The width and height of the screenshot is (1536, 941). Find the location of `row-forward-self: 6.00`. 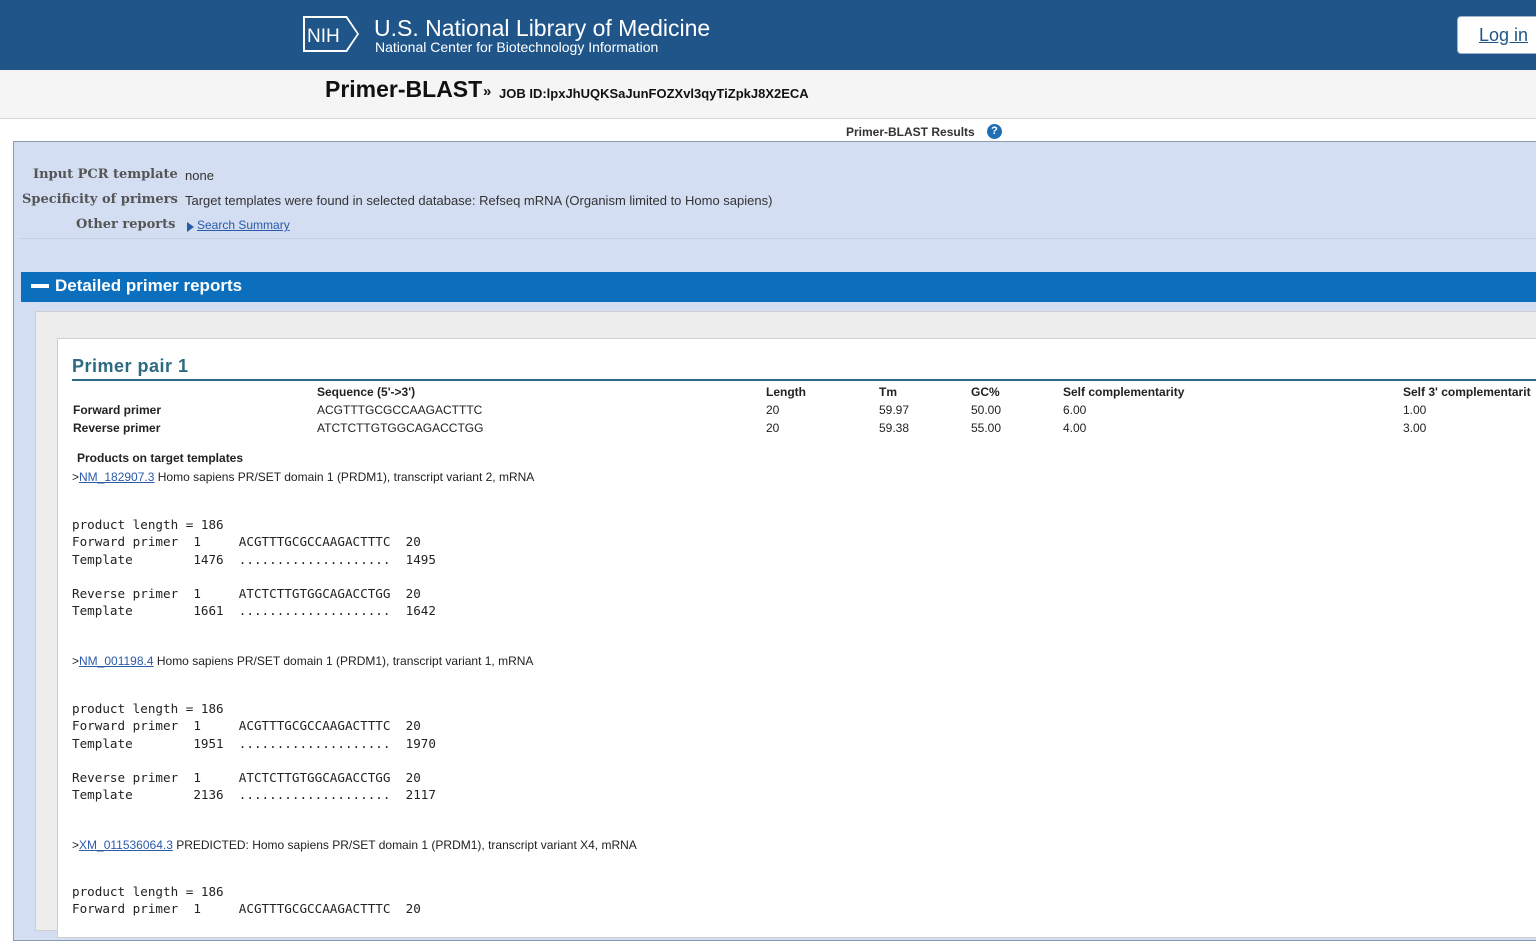

row-forward-self: 6.00 is located at coordinates (1075, 410).